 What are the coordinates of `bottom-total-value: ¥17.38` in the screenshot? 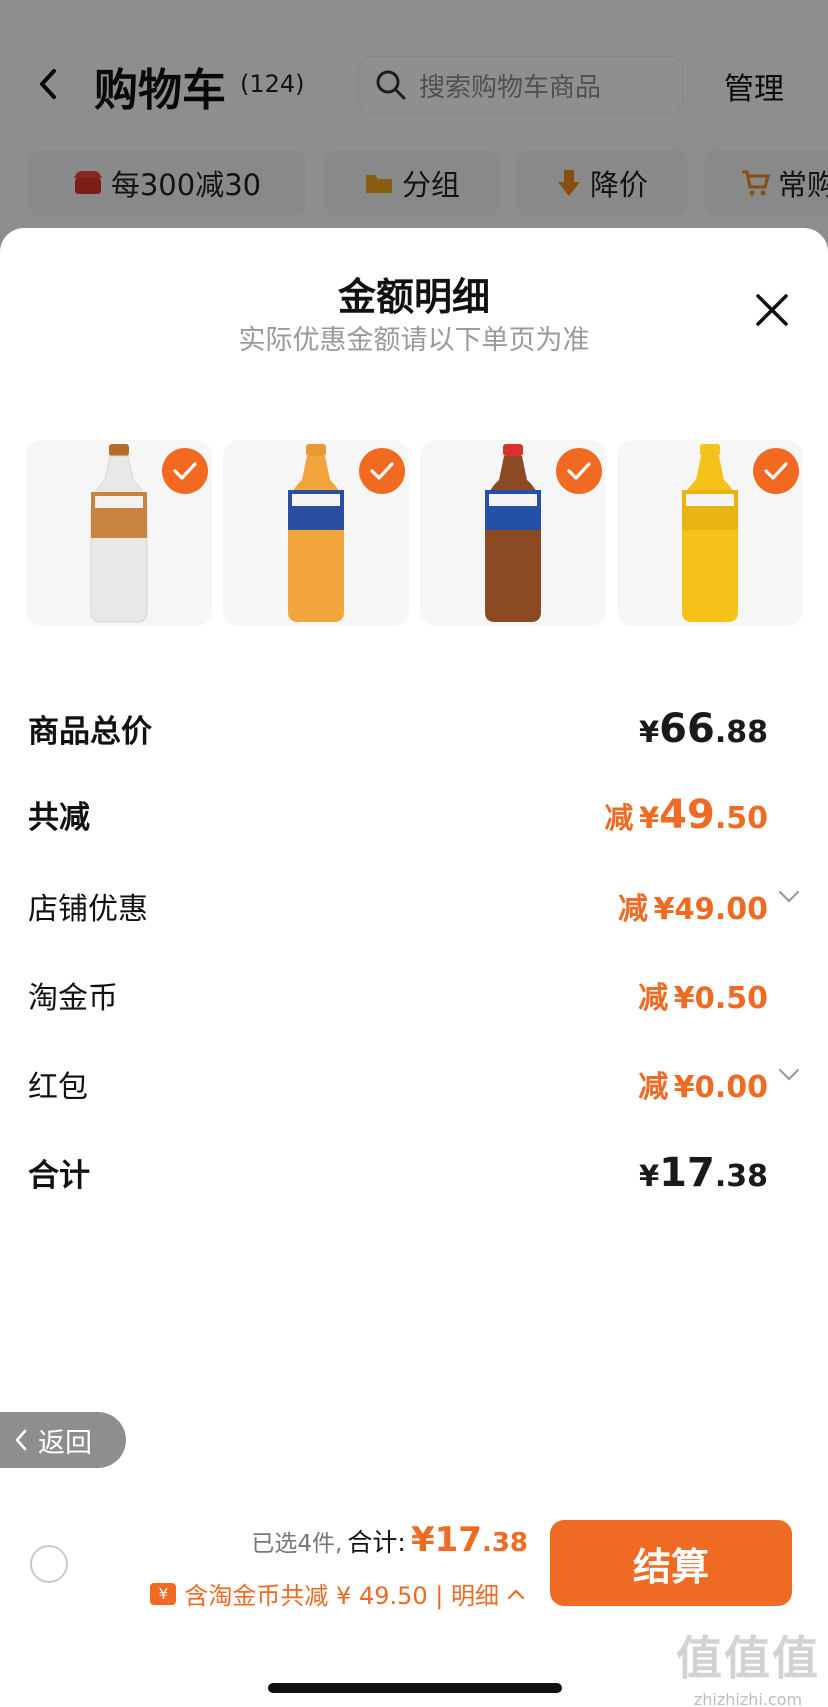 It's located at (469, 1540).